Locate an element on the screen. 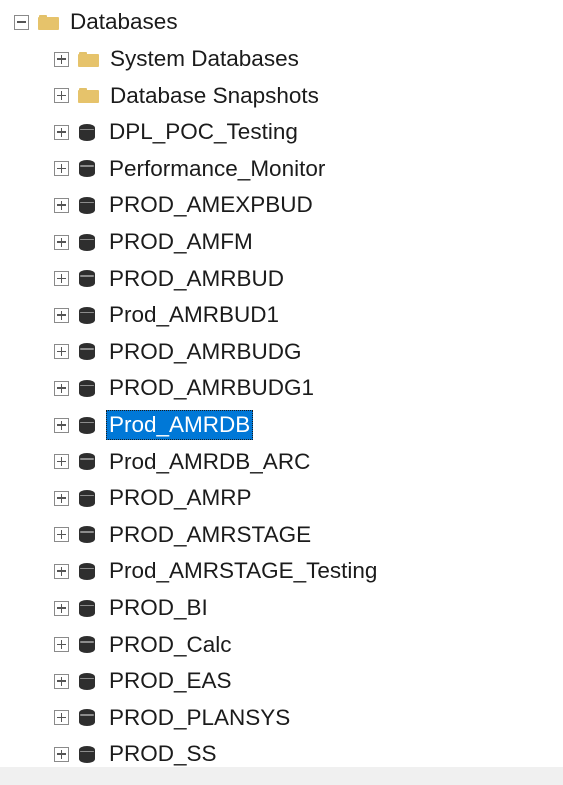 The height and width of the screenshot is (785, 563). collapse-icon is located at coordinates (21, 22).